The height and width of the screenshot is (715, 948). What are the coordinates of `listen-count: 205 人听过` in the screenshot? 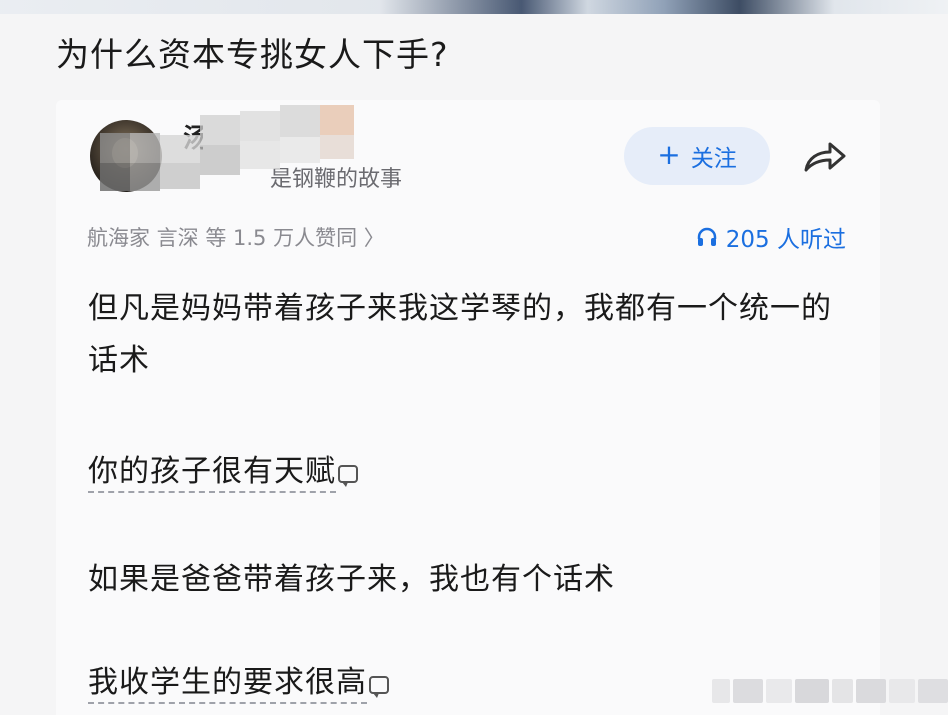 It's located at (771, 237).